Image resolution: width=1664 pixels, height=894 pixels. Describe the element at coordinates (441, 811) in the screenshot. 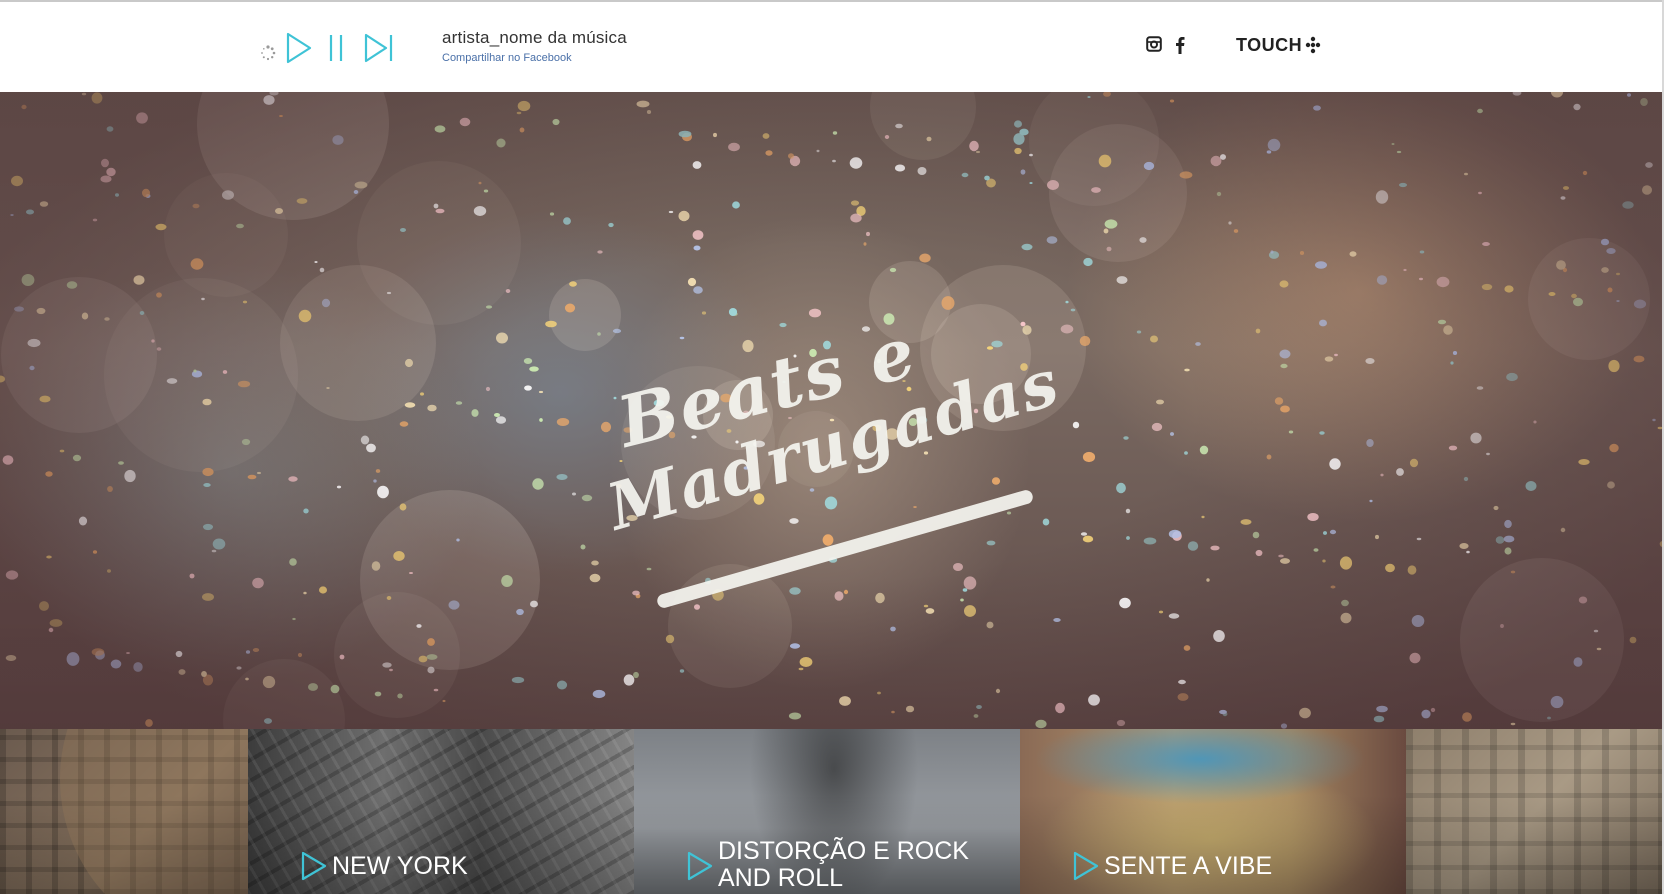

I see `category-tile-new-york: NEW YORK` at that location.